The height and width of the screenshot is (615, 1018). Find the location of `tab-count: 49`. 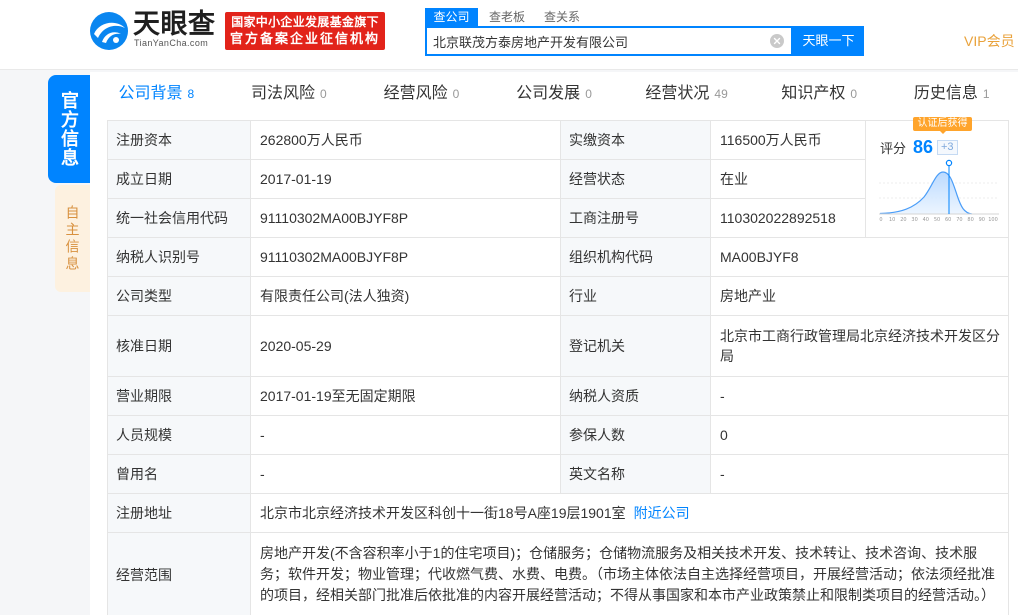

tab-count: 49 is located at coordinates (721, 94).